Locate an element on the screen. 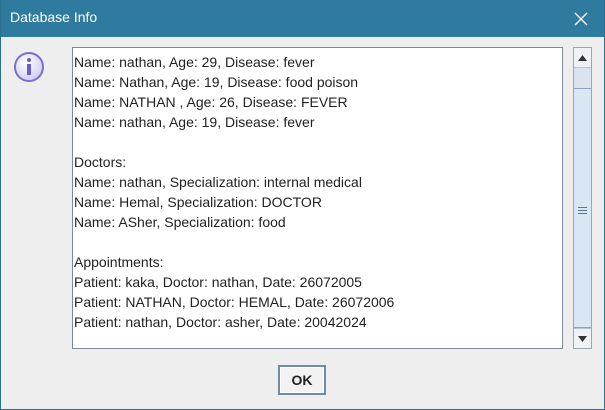  info-line: Doctors: is located at coordinates (100, 162).